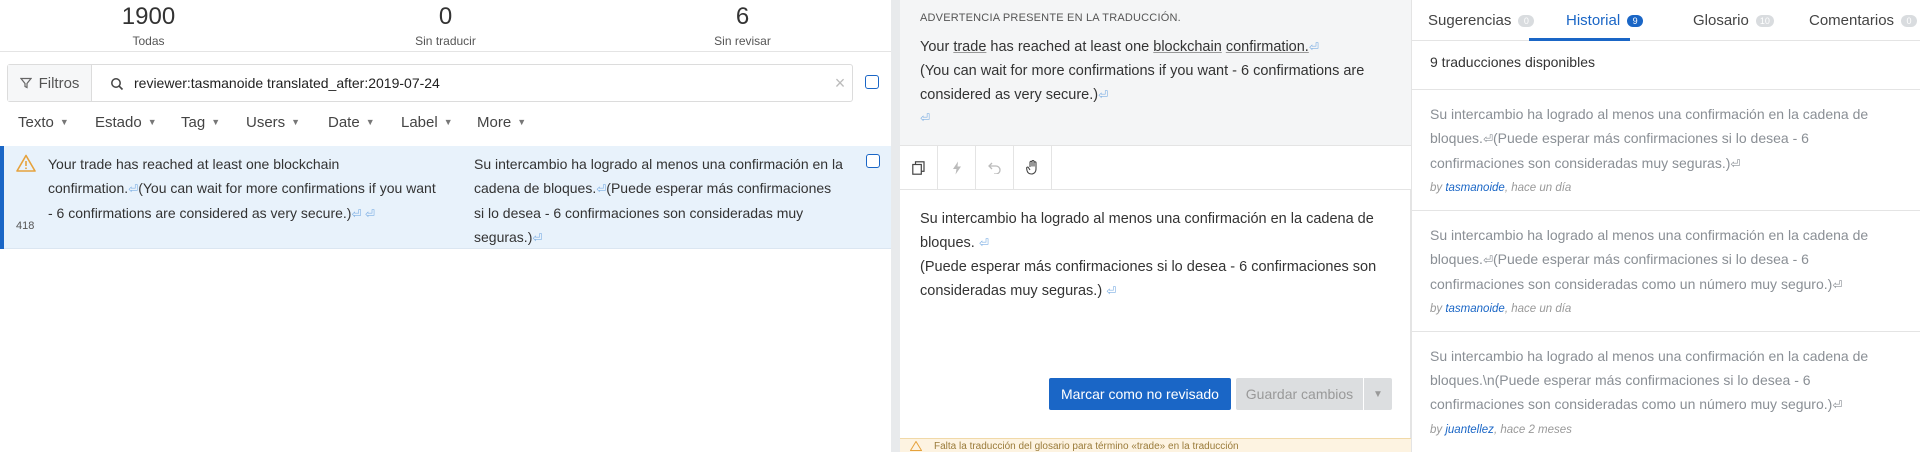  Describe the element at coordinates (1469, 430) in the screenshot. I see `history-user-link: juantellez` at that location.